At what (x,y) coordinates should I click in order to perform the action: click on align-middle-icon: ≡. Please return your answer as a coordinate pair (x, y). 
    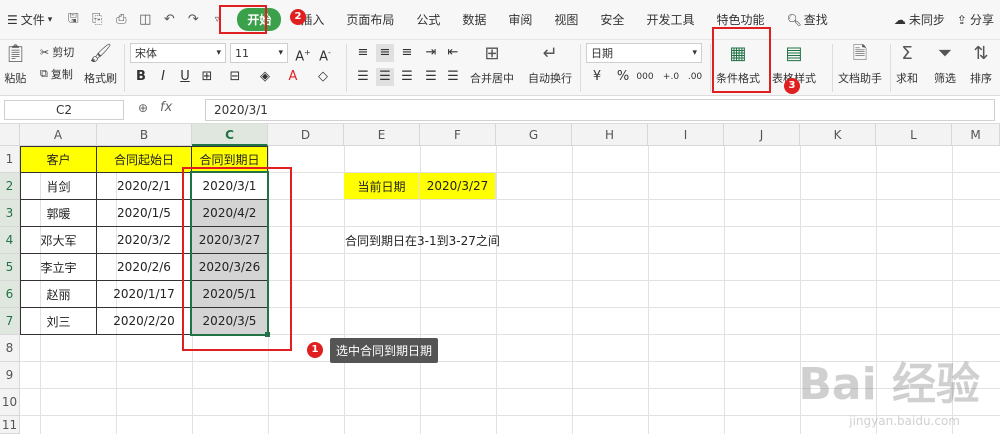
    Looking at the image, I should click on (385, 53).